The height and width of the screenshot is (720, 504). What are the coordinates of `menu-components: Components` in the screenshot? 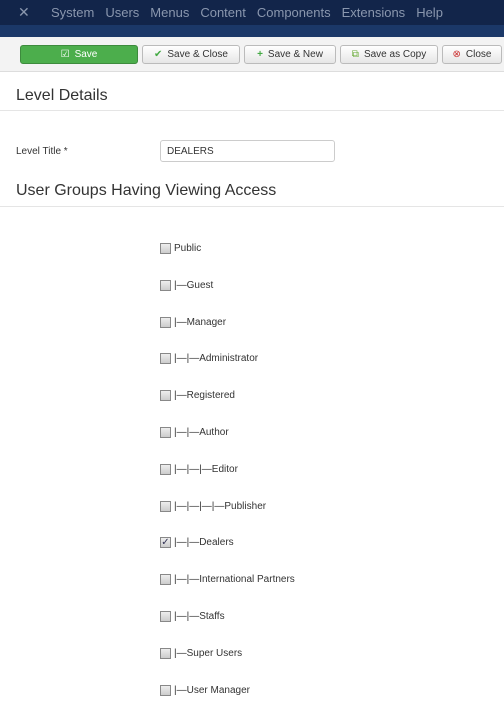 It's located at (294, 12).